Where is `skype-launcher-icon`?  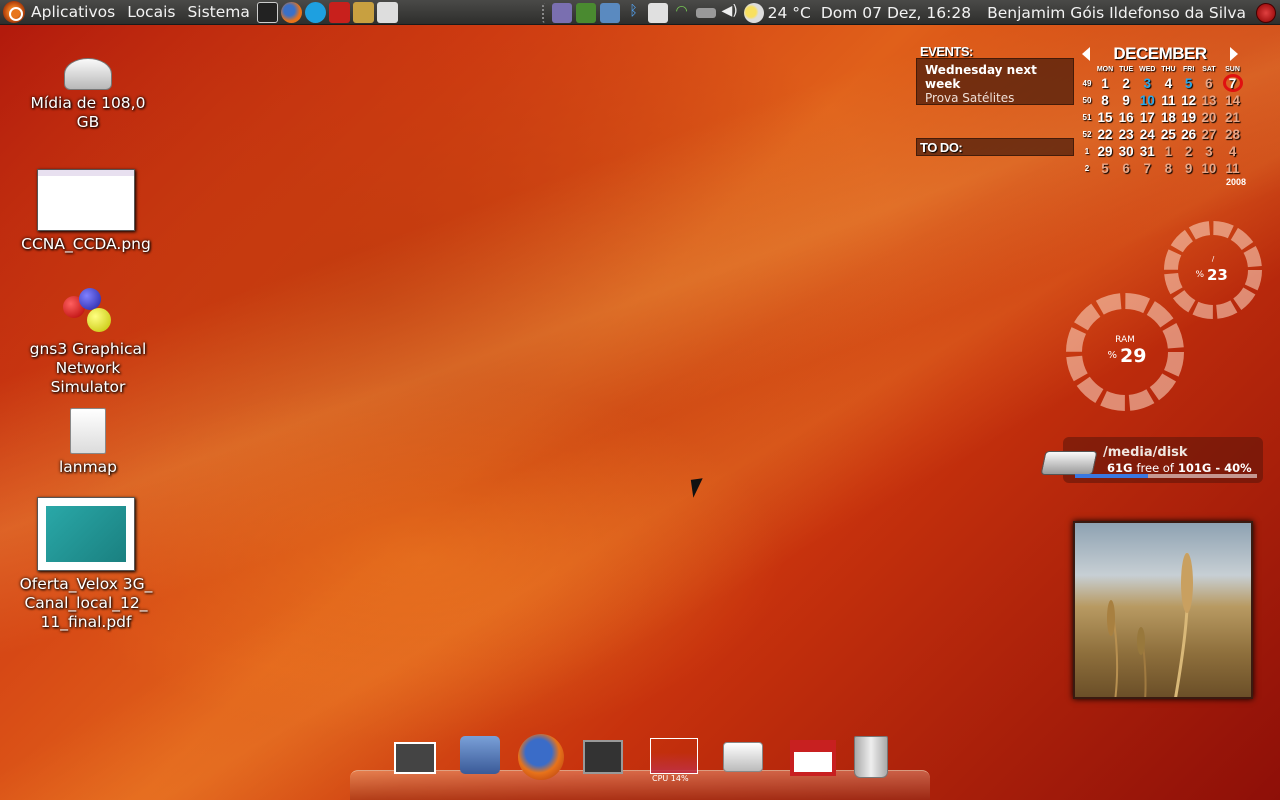 skype-launcher-icon is located at coordinates (316, 12).